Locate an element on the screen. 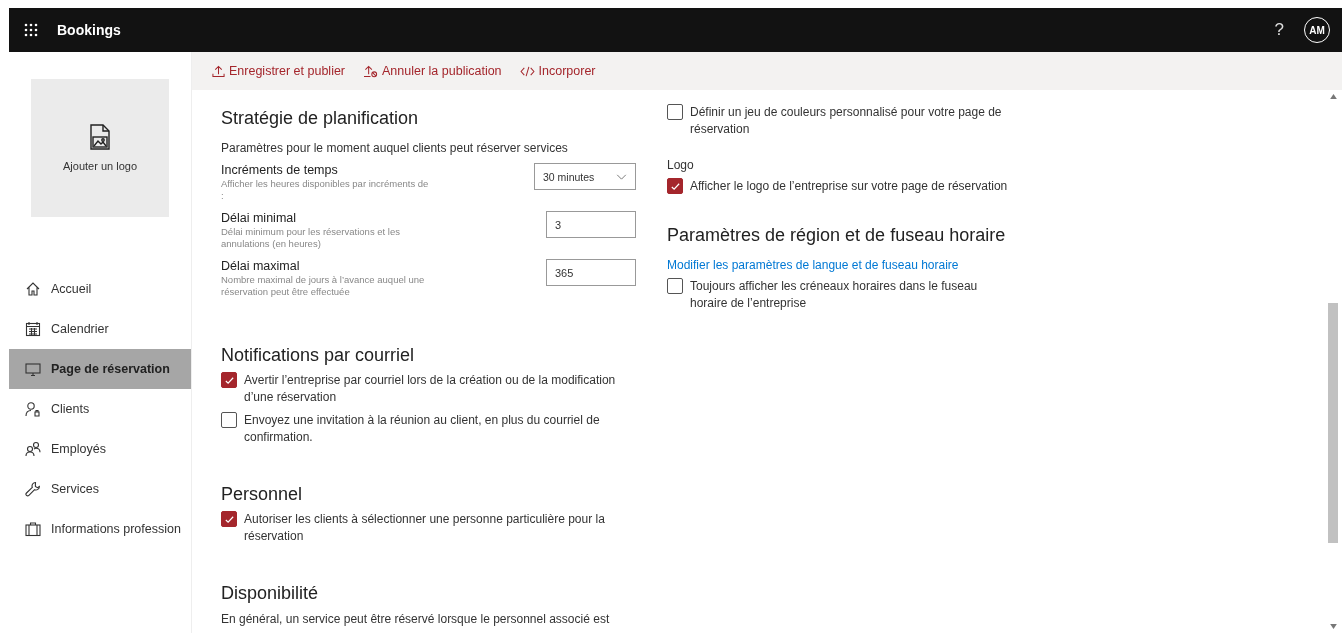 The image size is (1342, 633). increment-dropdown: 30 minutes is located at coordinates (585, 176).